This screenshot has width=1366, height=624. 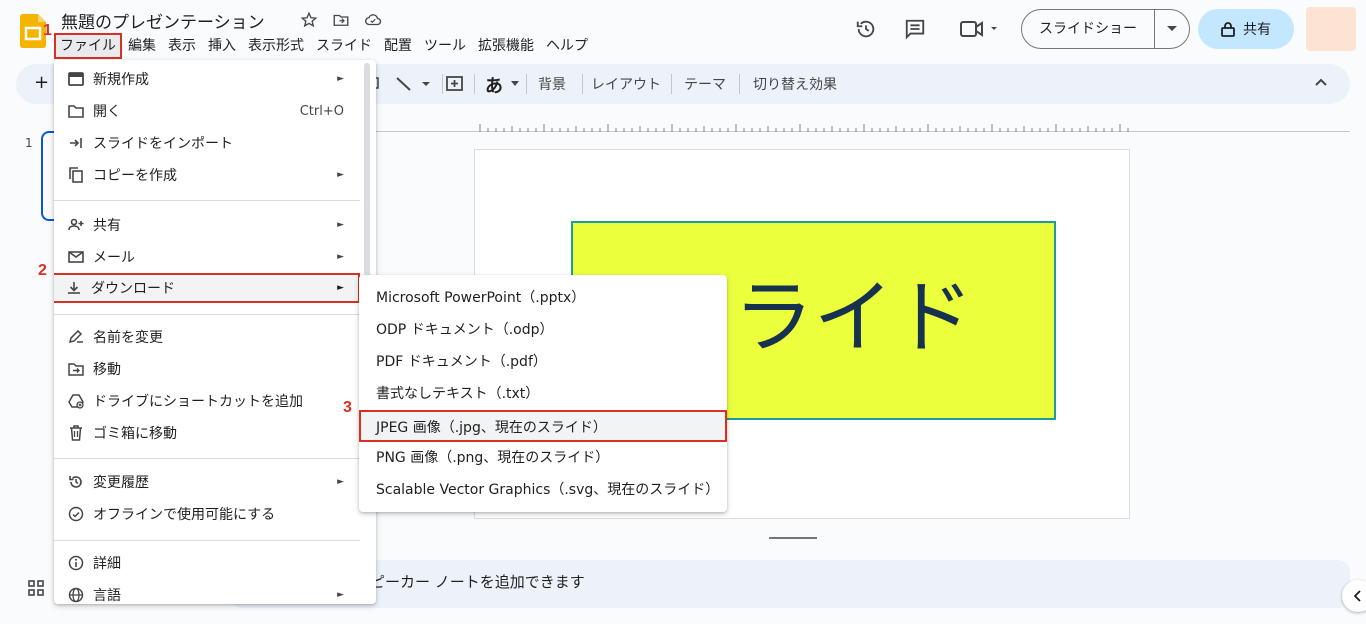 I want to click on layout-button: レイアウト, so click(x=626, y=84).